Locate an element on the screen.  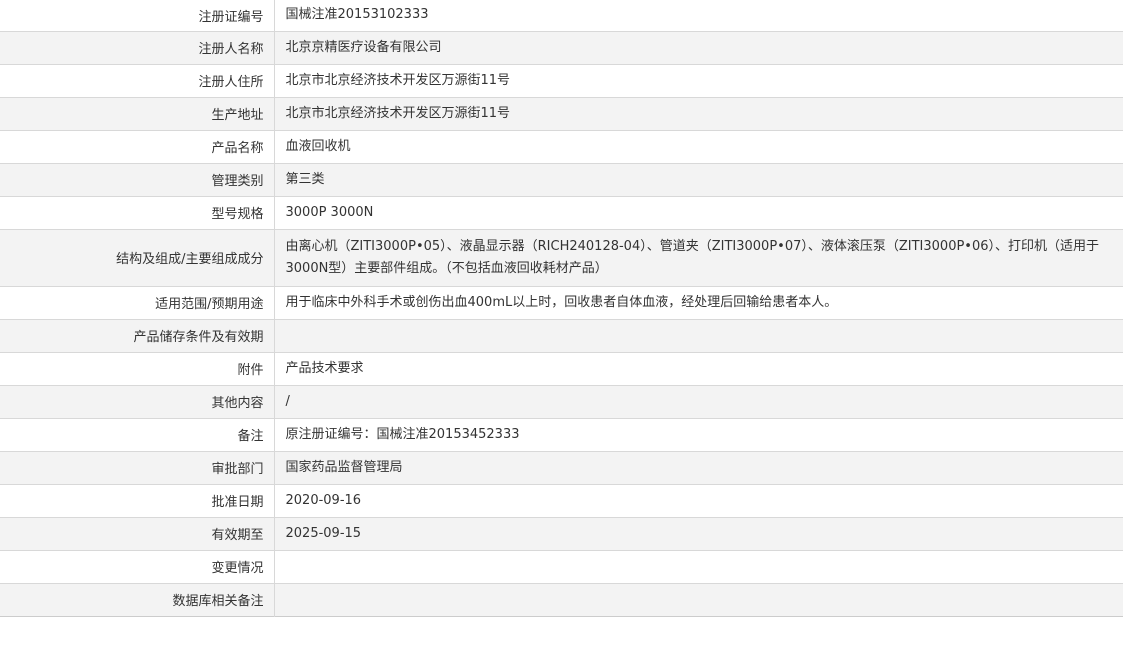
table-row: 管理类别 第三类 is located at coordinates (561, 179).